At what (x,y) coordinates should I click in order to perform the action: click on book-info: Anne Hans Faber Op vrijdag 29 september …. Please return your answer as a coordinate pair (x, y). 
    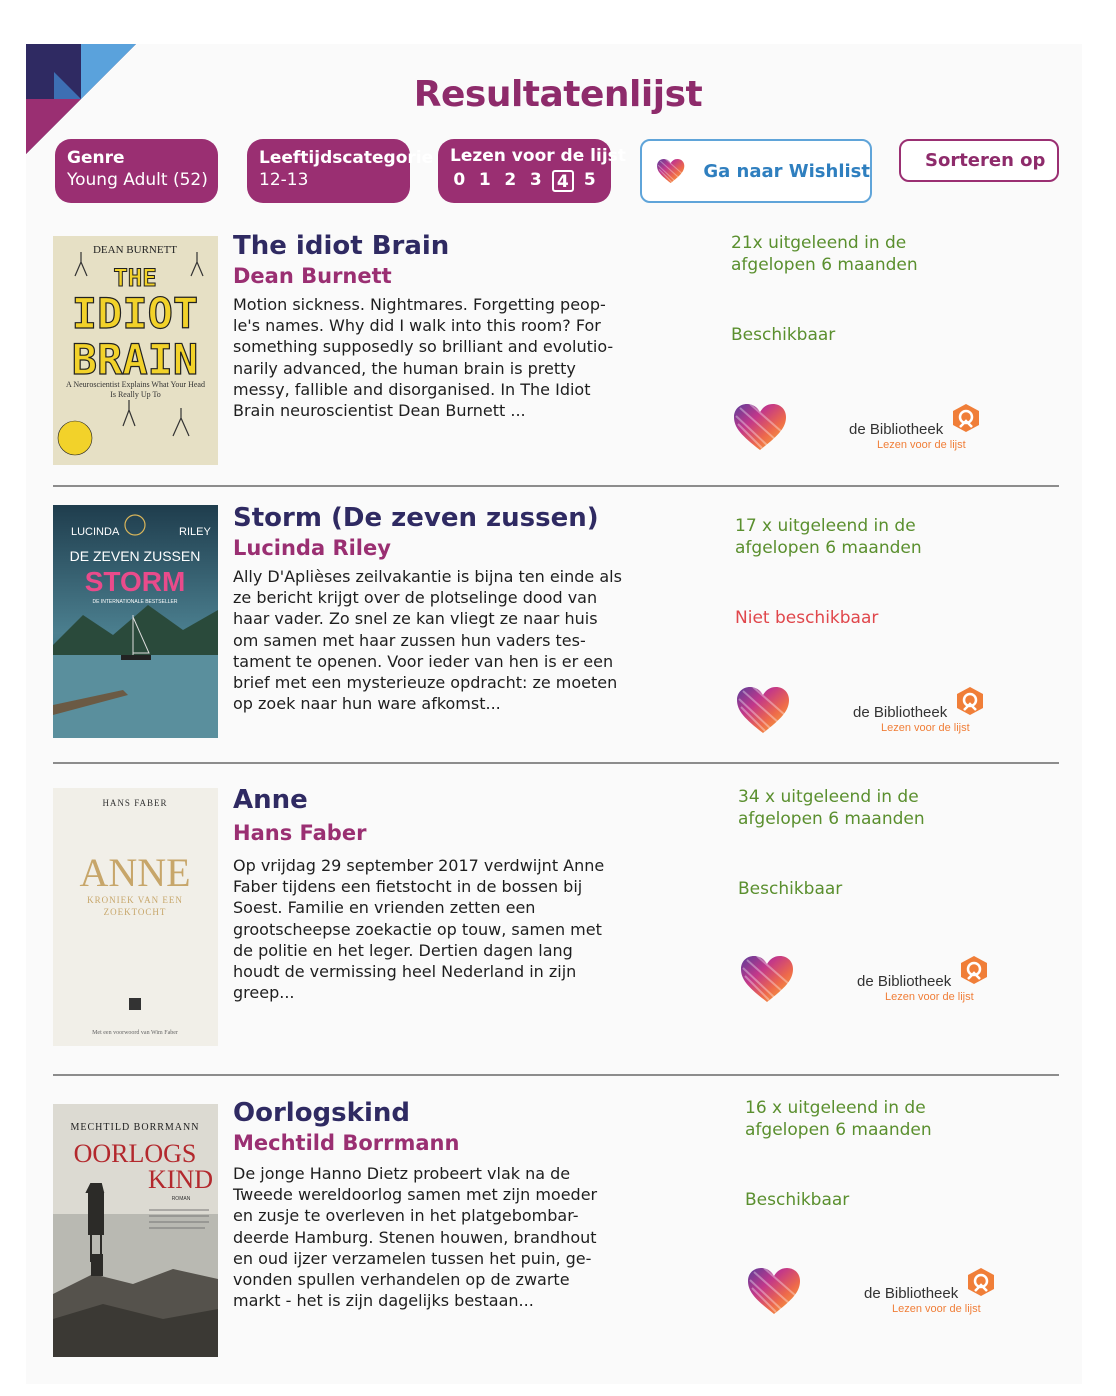
    Looking at the image, I should click on (425, 893).